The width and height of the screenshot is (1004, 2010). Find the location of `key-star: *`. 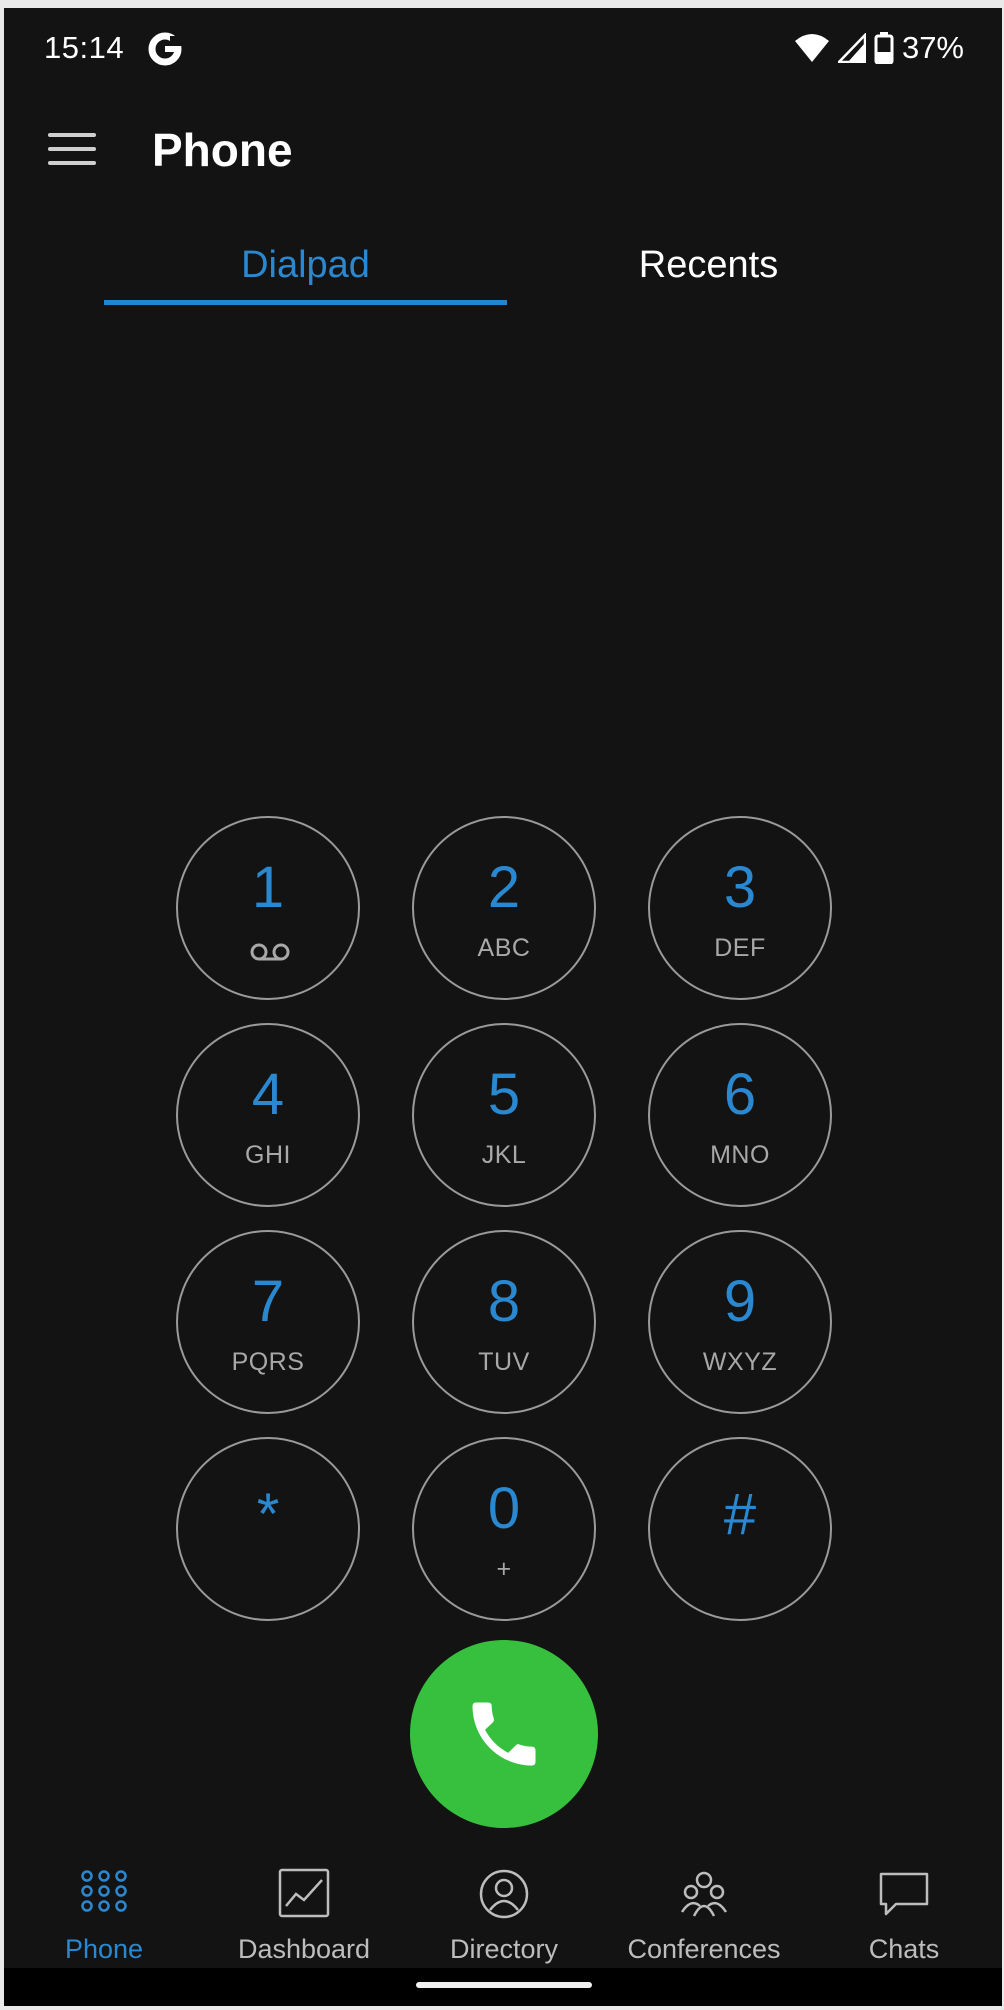

key-star: * is located at coordinates (268, 1529).